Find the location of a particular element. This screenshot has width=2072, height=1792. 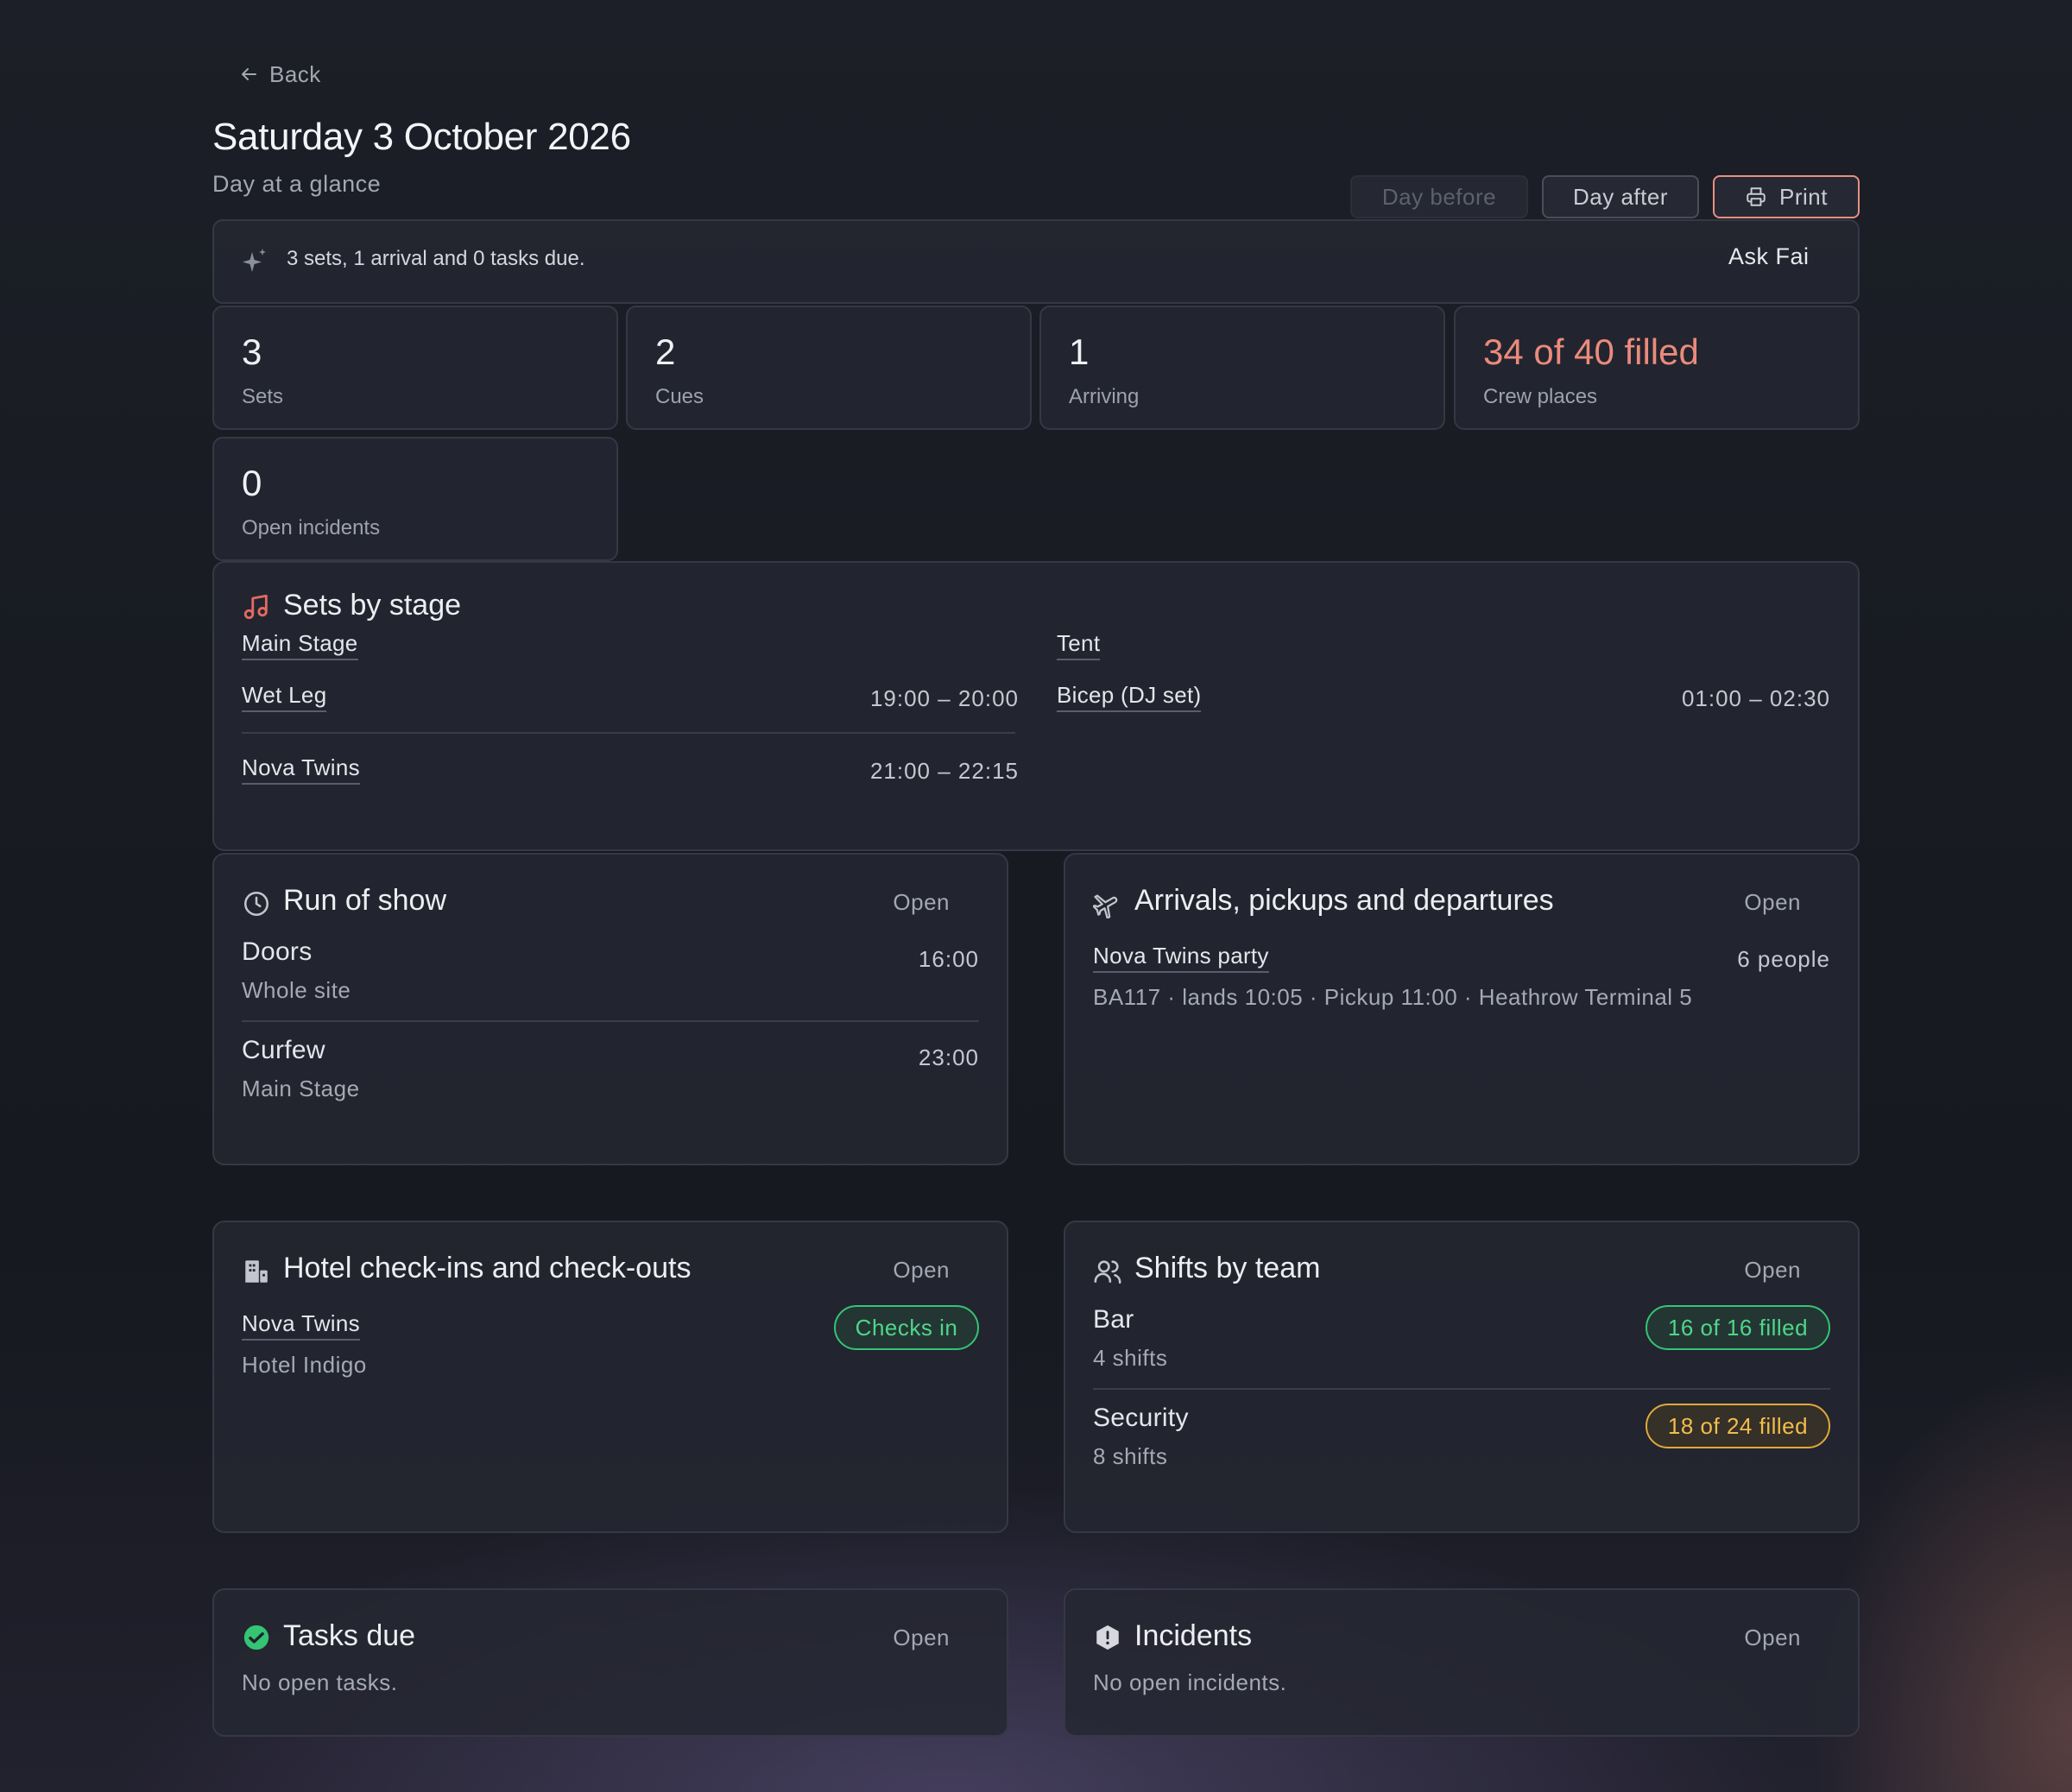

cue-name: Doors is located at coordinates (277, 951).